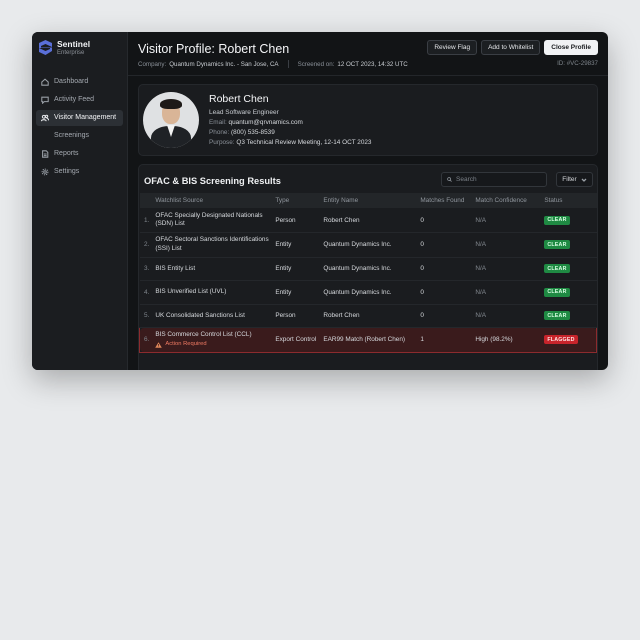  What do you see at coordinates (85, 117) in the screenshot?
I see `sidebar-item-label: Visitor Management` at bounding box center [85, 117].